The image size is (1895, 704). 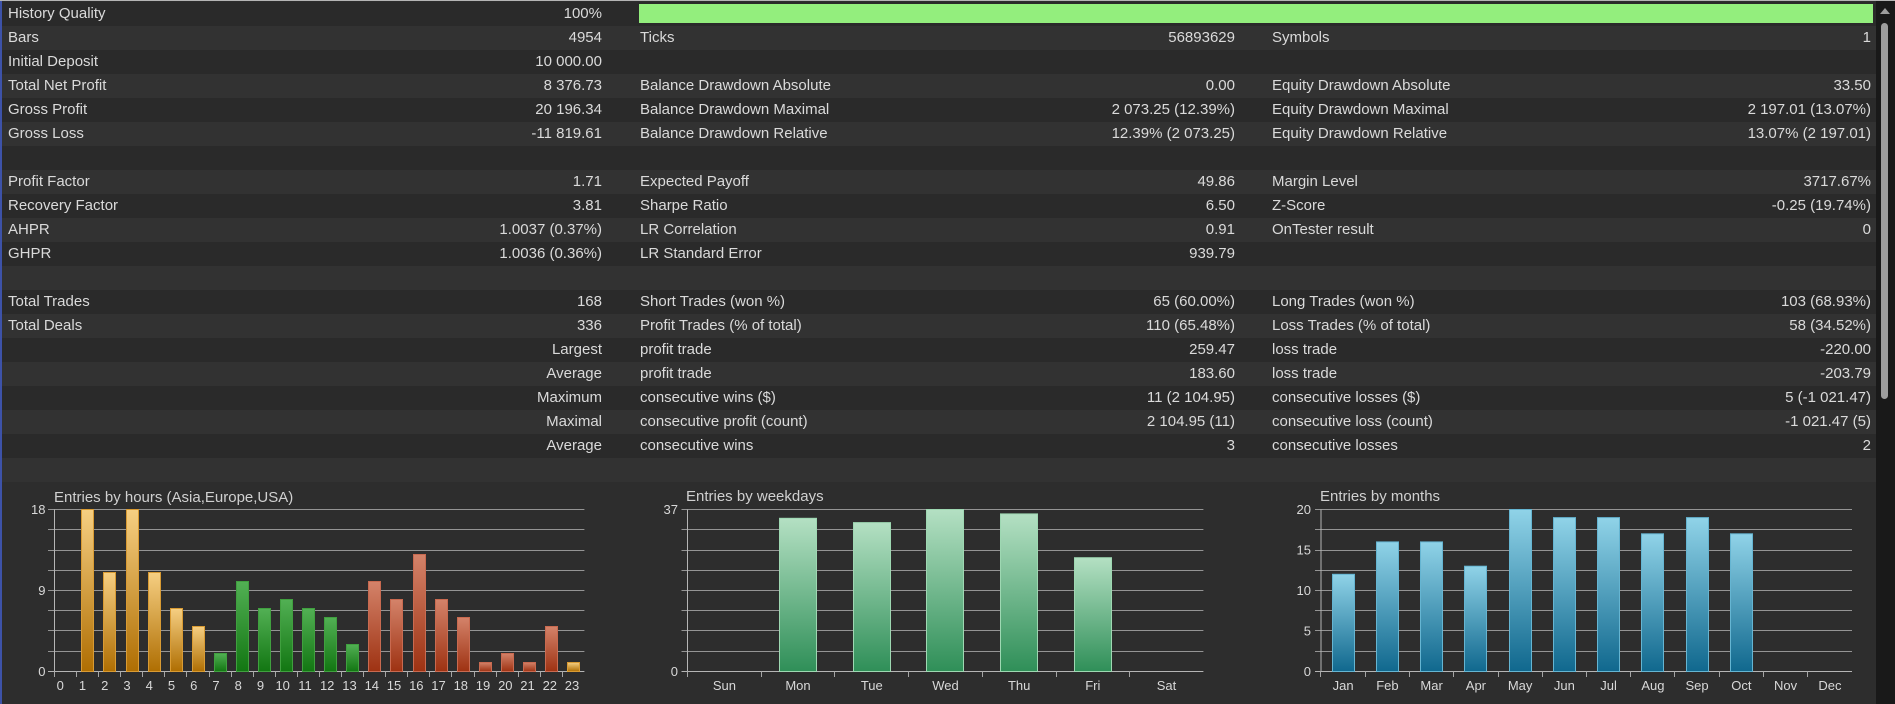 I want to click on svg-text: Nov, so click(x=1786, y=685).